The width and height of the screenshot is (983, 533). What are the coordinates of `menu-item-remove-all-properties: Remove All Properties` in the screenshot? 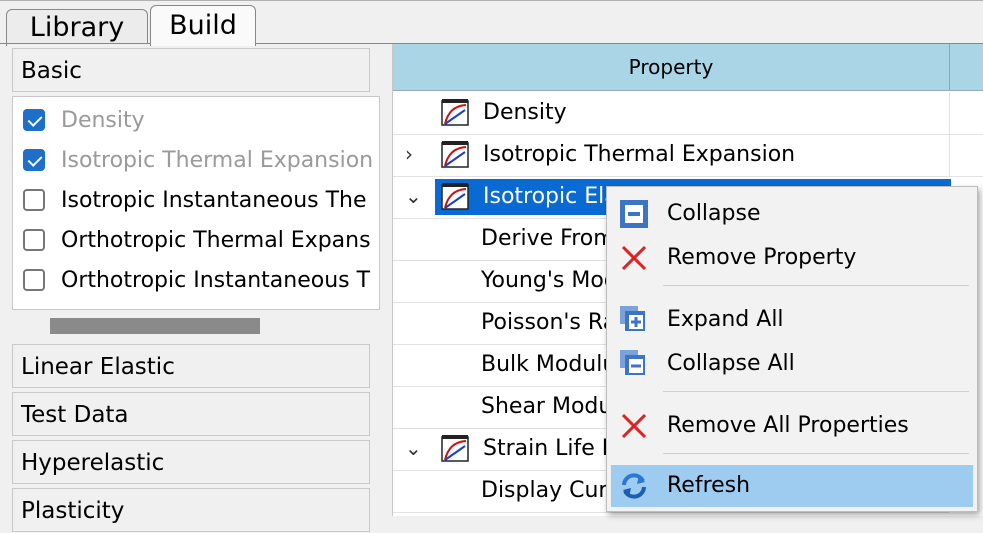 It's located at (792, 426).